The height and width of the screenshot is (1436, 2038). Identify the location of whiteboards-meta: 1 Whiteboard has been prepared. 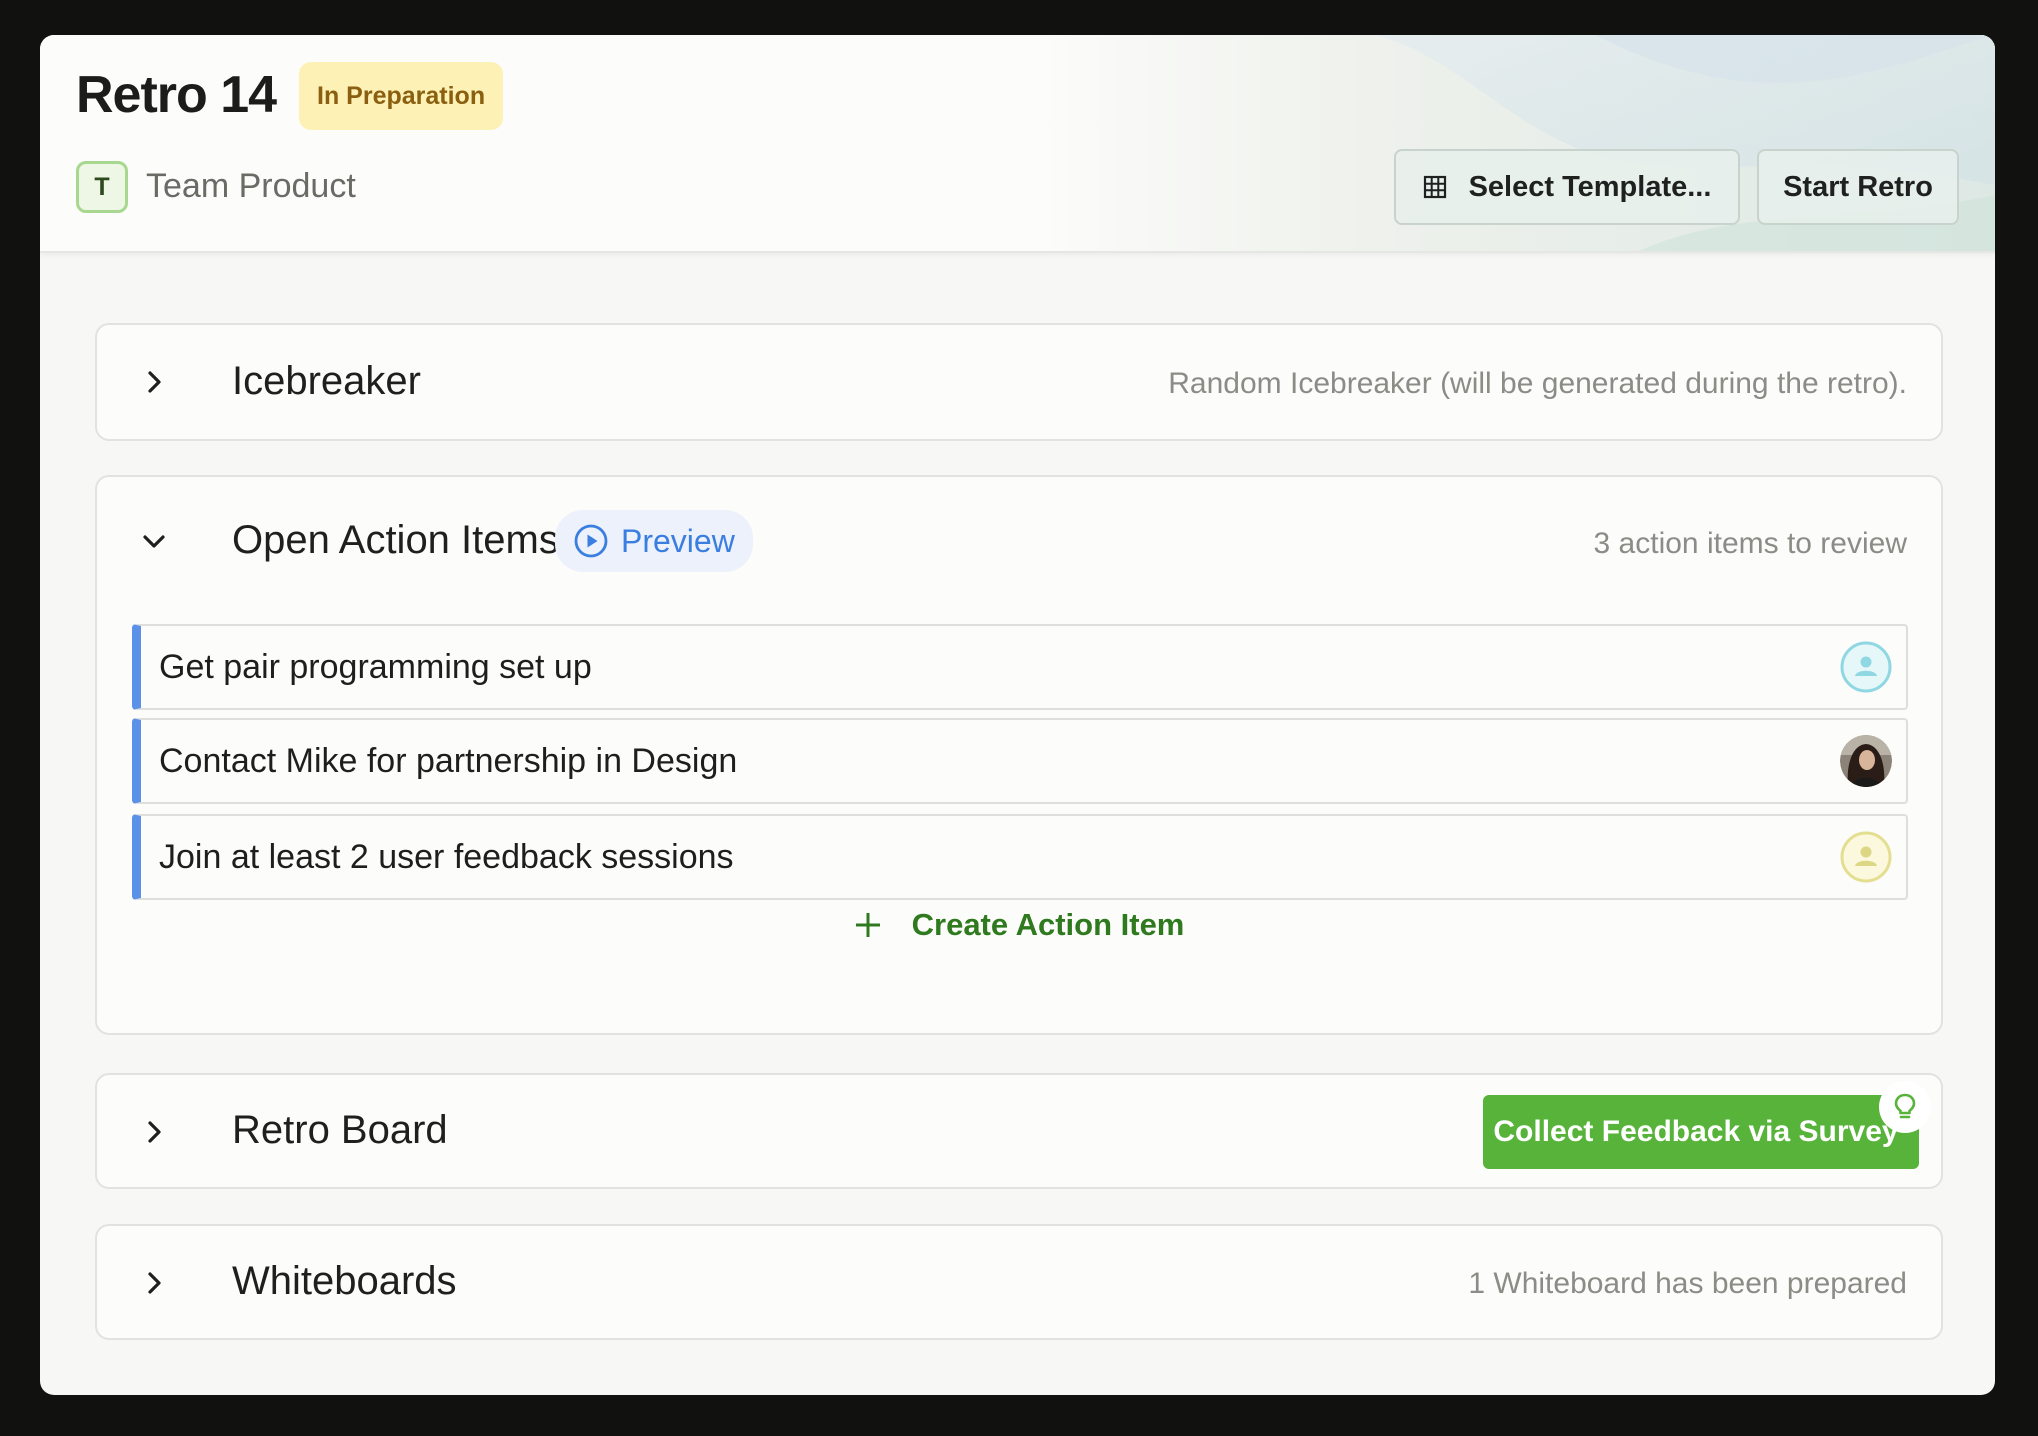
(1687, 1283).